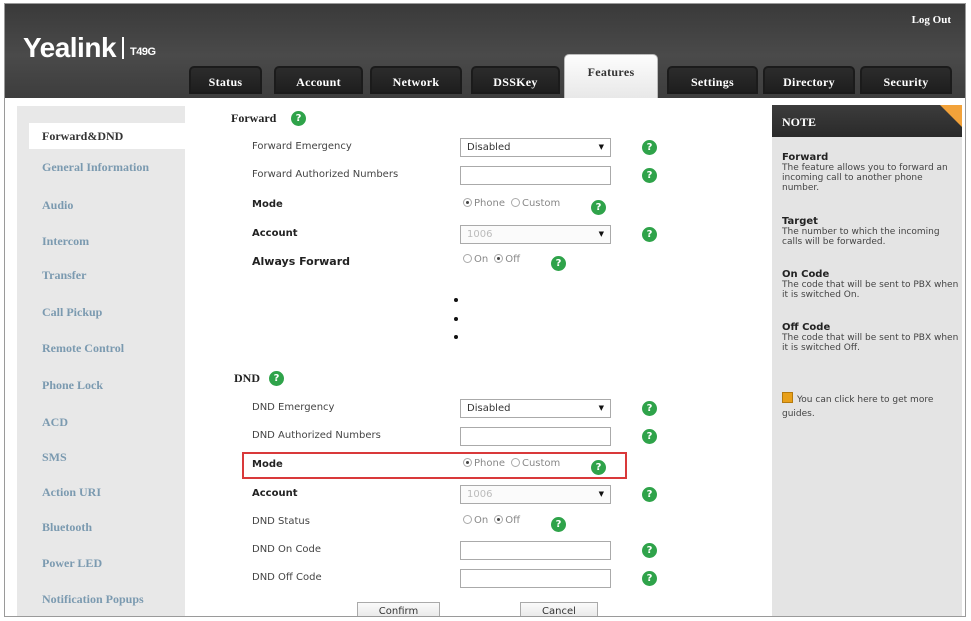 This screenshot has width=971, height=621. I want to click on forward-account-select: 1006 ▼, so click(535, 234).